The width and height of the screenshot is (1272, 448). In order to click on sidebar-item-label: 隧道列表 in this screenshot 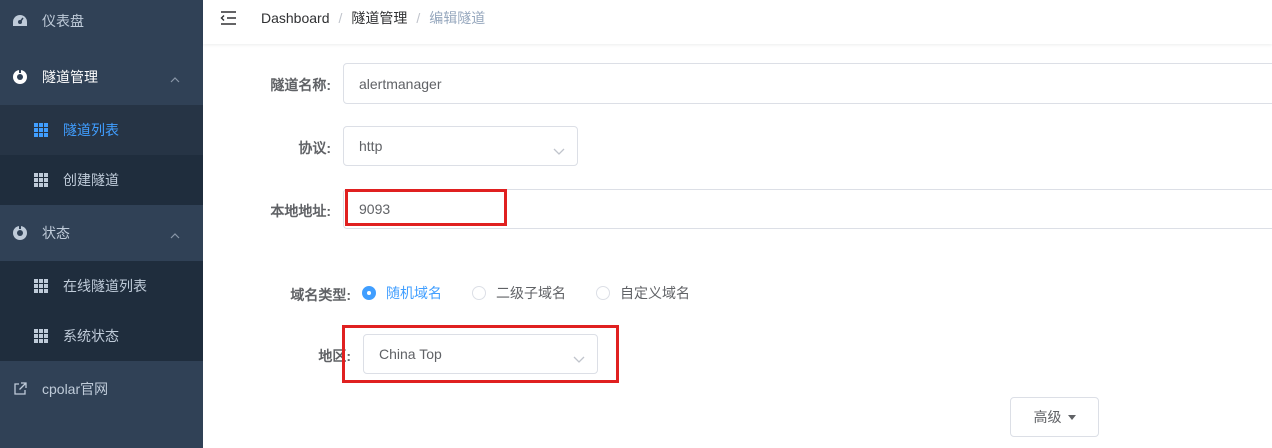, I will do `click(91, 130)`.